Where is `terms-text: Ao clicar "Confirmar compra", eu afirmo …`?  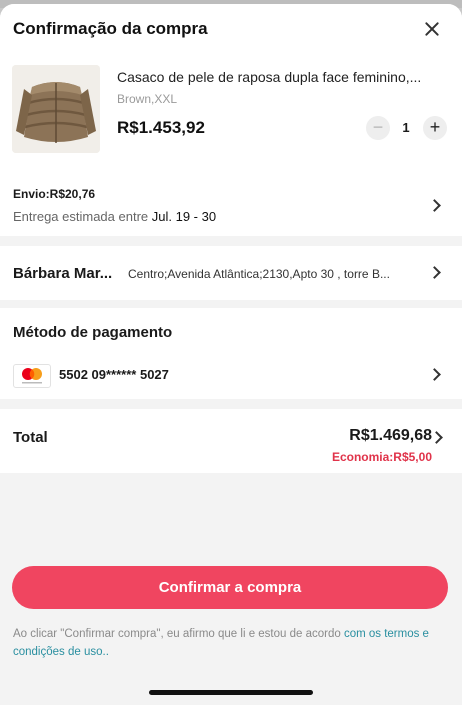
terms-text: Ao clicar "Confirmar compra", eu afirmo … is located at coordinates (178, 634).